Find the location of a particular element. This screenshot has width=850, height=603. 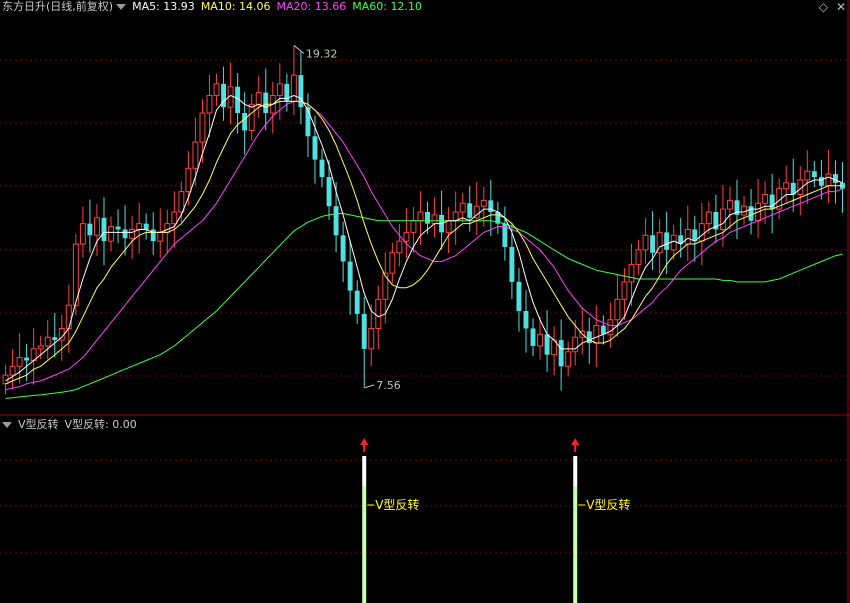

high-pointer is located at coordinates (299, 49).